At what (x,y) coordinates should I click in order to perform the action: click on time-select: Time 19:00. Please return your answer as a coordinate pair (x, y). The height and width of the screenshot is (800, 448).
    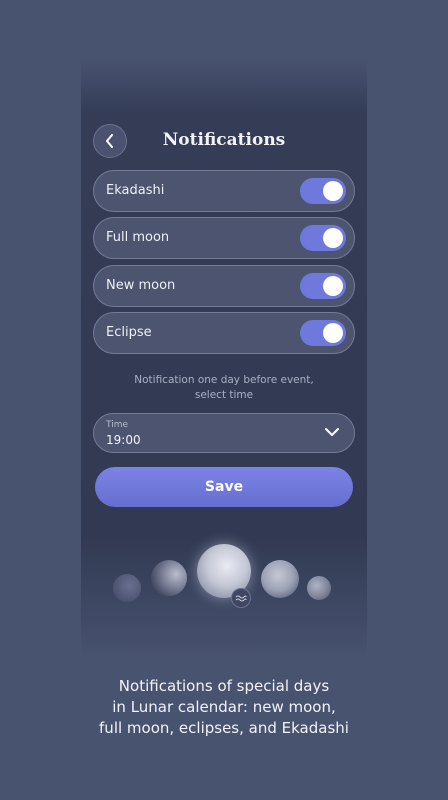
    Looking at the image, I should click on (224, 433).